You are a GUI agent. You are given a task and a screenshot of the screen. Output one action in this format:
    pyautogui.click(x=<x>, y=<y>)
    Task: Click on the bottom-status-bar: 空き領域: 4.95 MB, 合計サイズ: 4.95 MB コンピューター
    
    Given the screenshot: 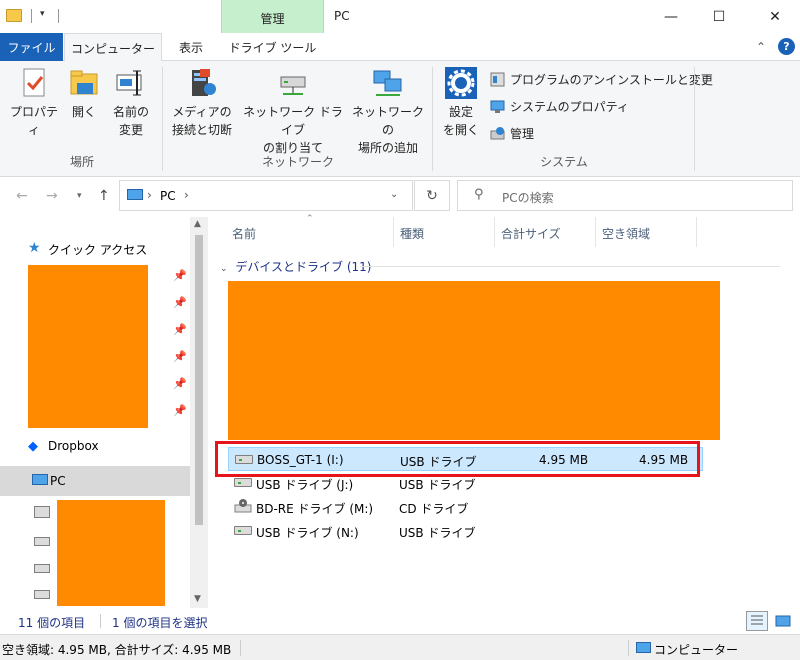 What is the action you would take?
    pyautogui.click(x=400, y=647)
    